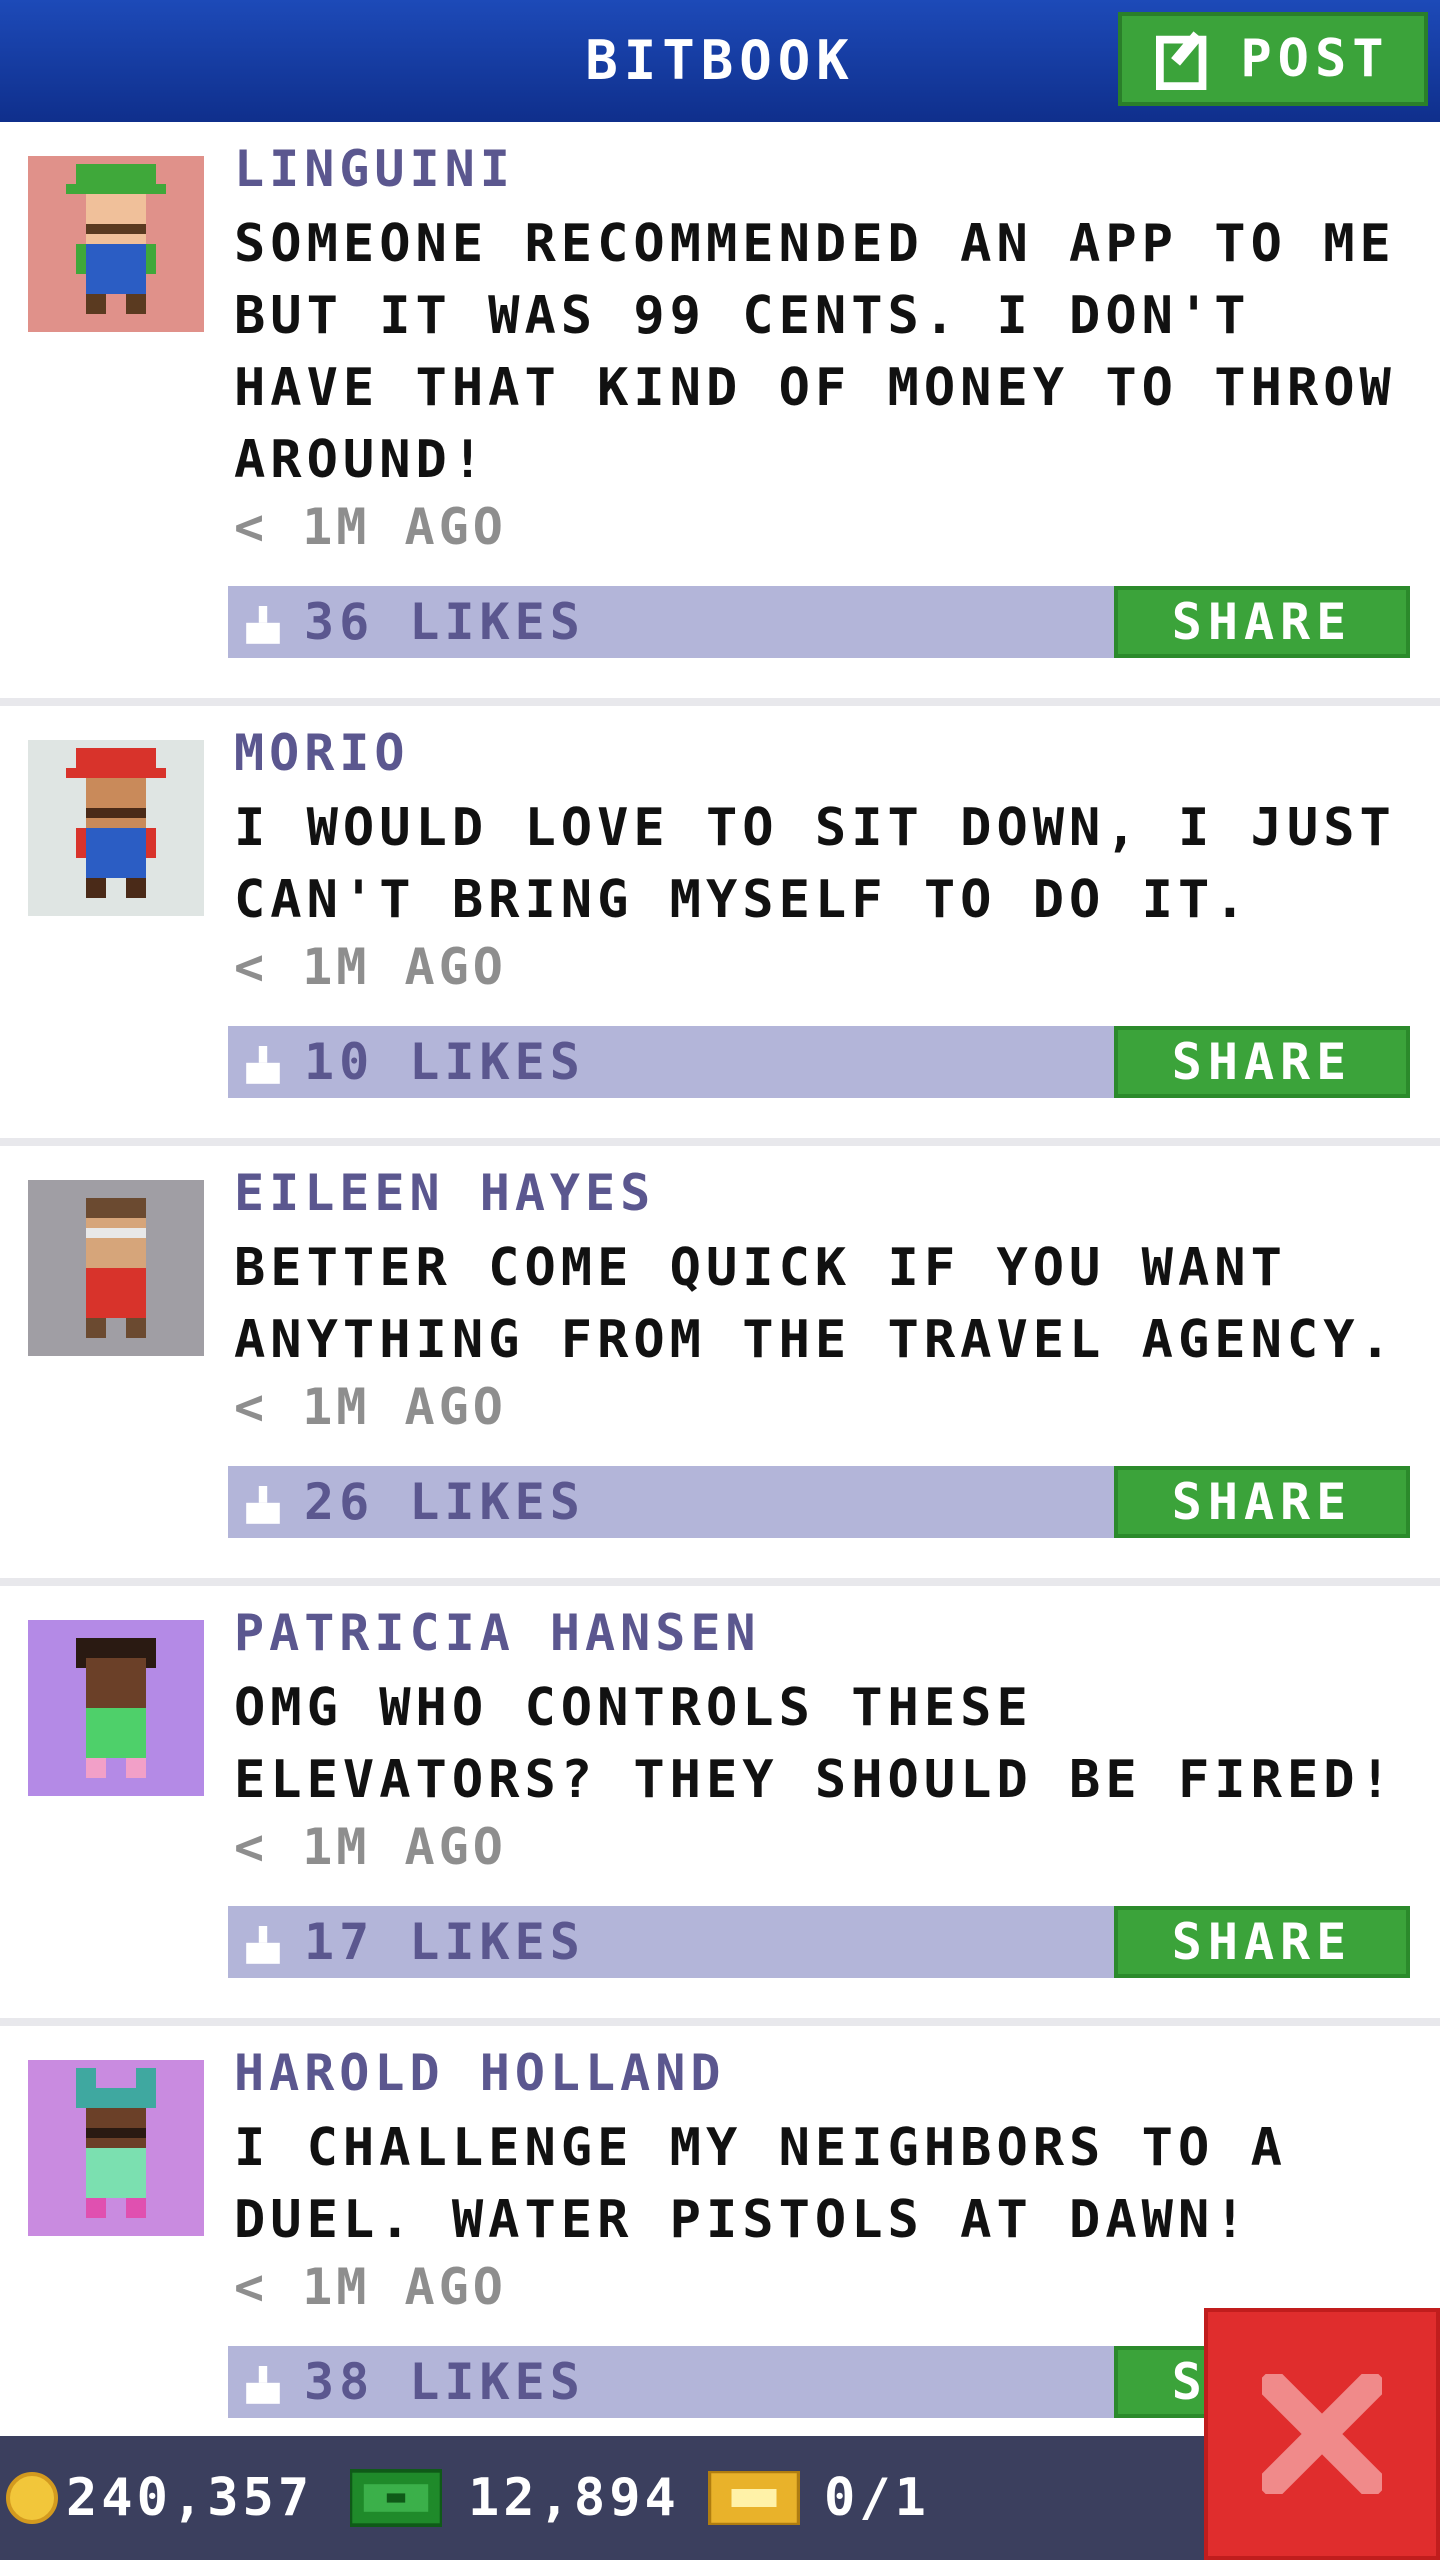 The image size is (1440, 2560). What do you see at coordinates (116, 2143) in the screenshot?
I see `avatar-harold-holland` at bounding box center [116, 2143].